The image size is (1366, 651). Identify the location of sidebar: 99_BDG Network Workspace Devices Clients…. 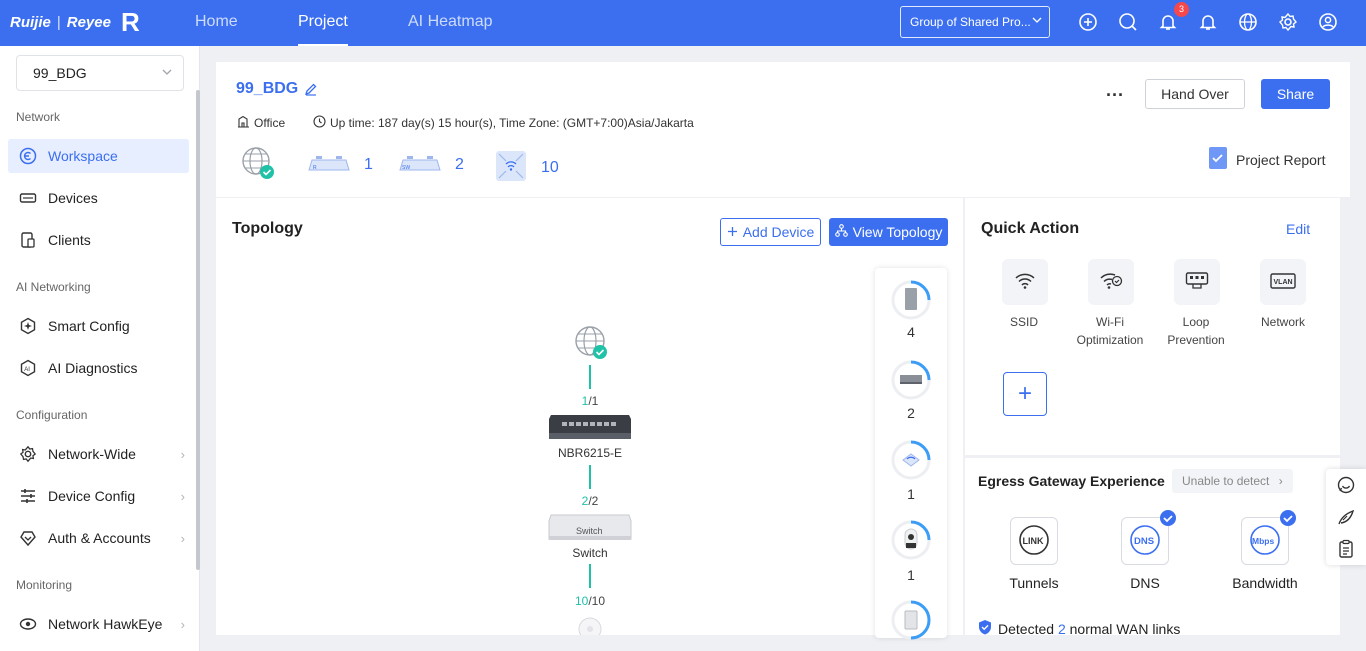
(100, 348).